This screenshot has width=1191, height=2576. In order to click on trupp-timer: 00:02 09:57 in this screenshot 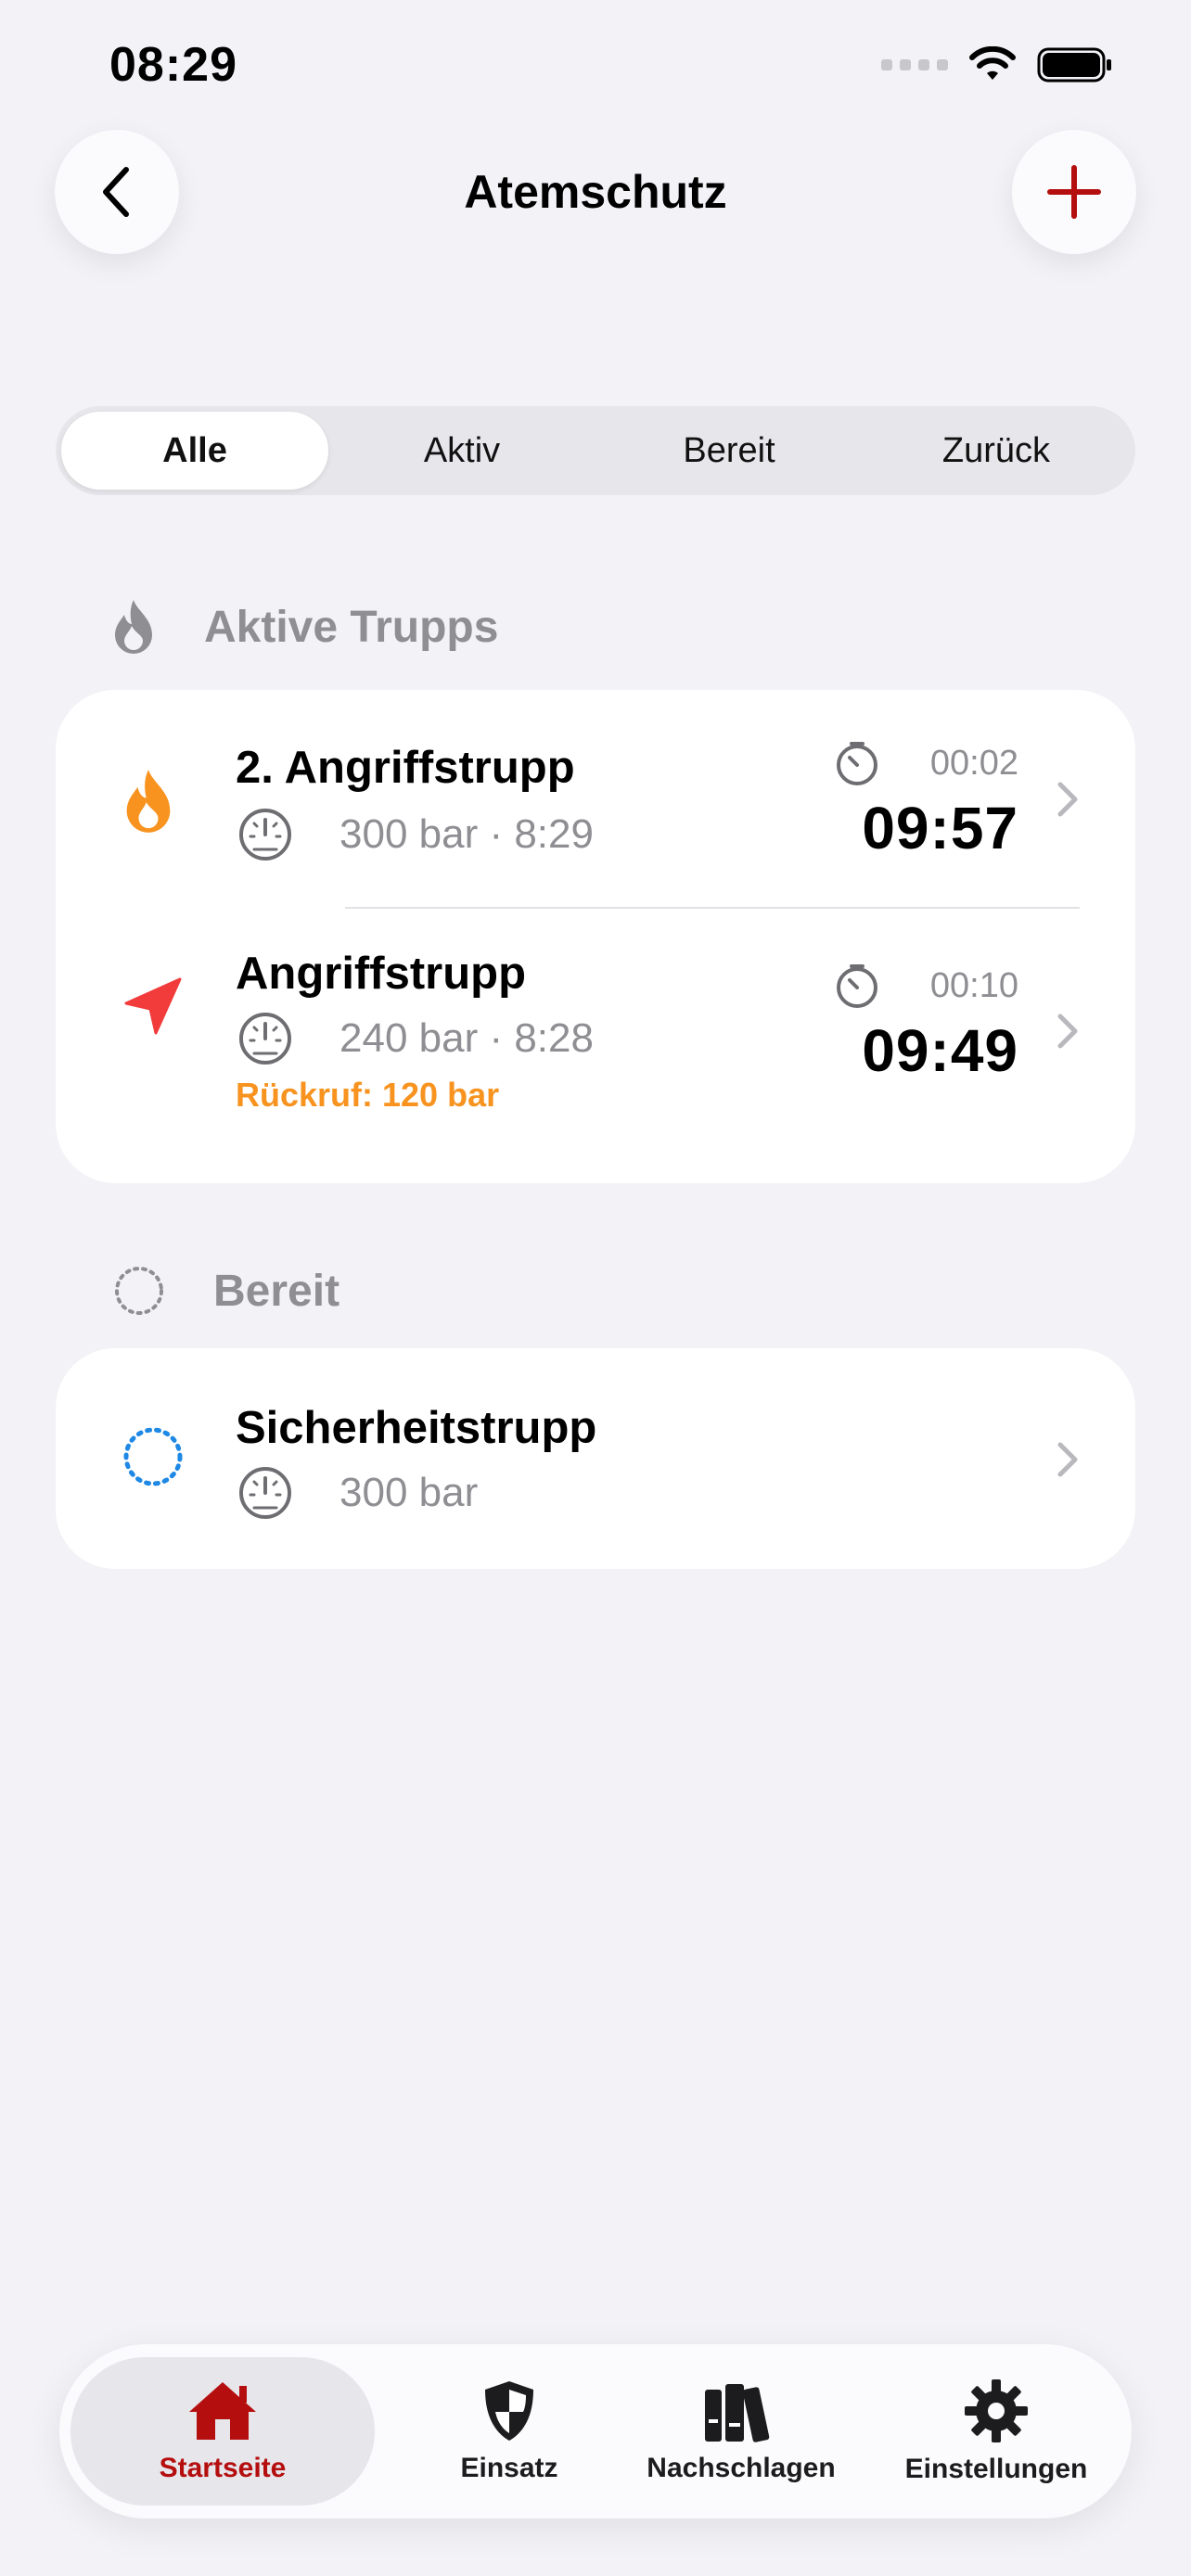, I will do `click(926, 801)`.